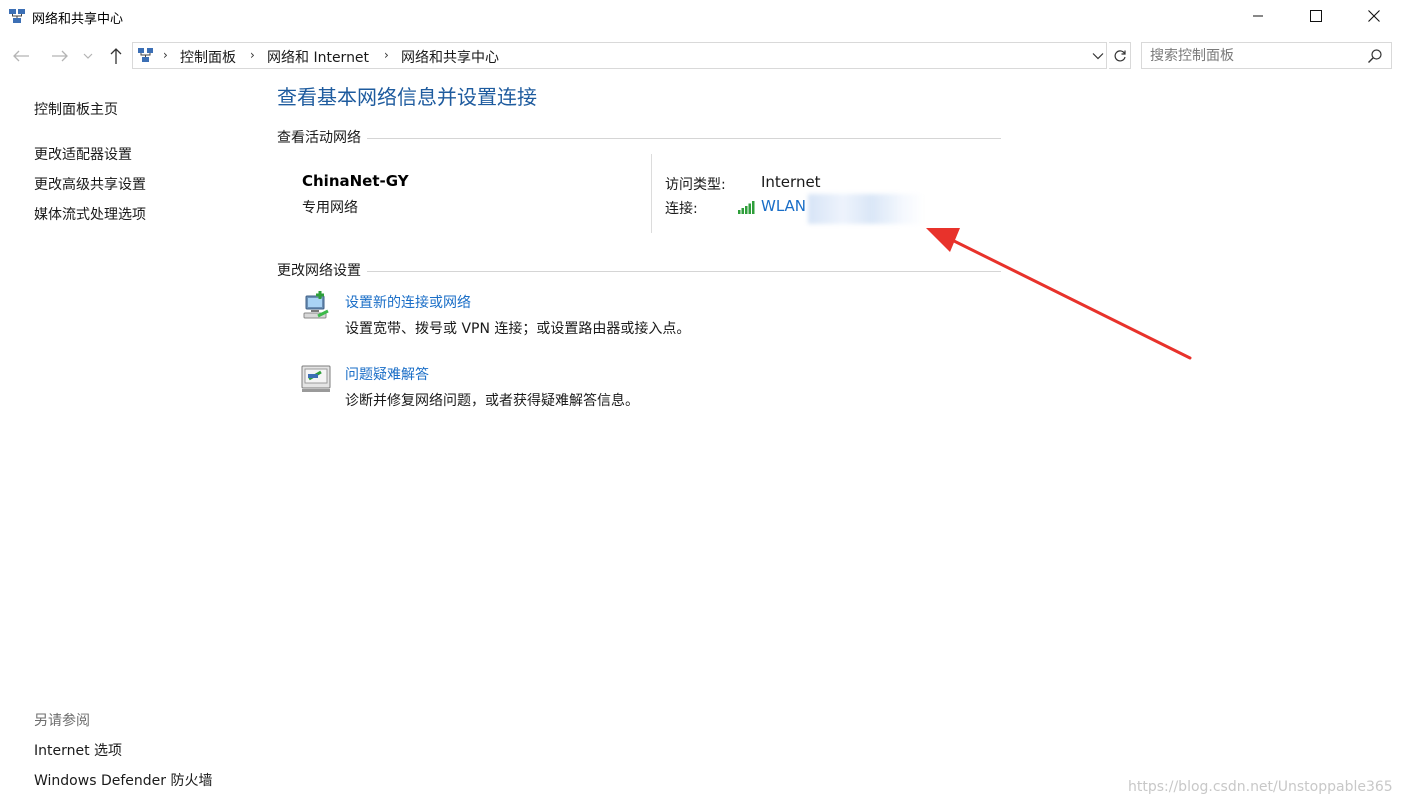 This screenshot has height=807, width=1403. I want to click on search-box, so click(1266, 55).